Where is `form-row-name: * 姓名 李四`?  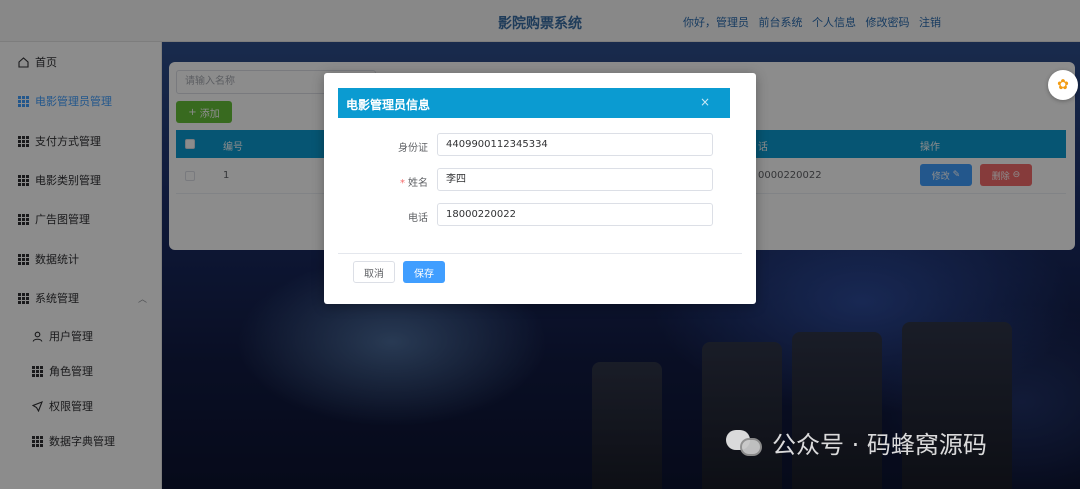
form-row-name: * 姓名 李四 is located at coordinates (540, 180).